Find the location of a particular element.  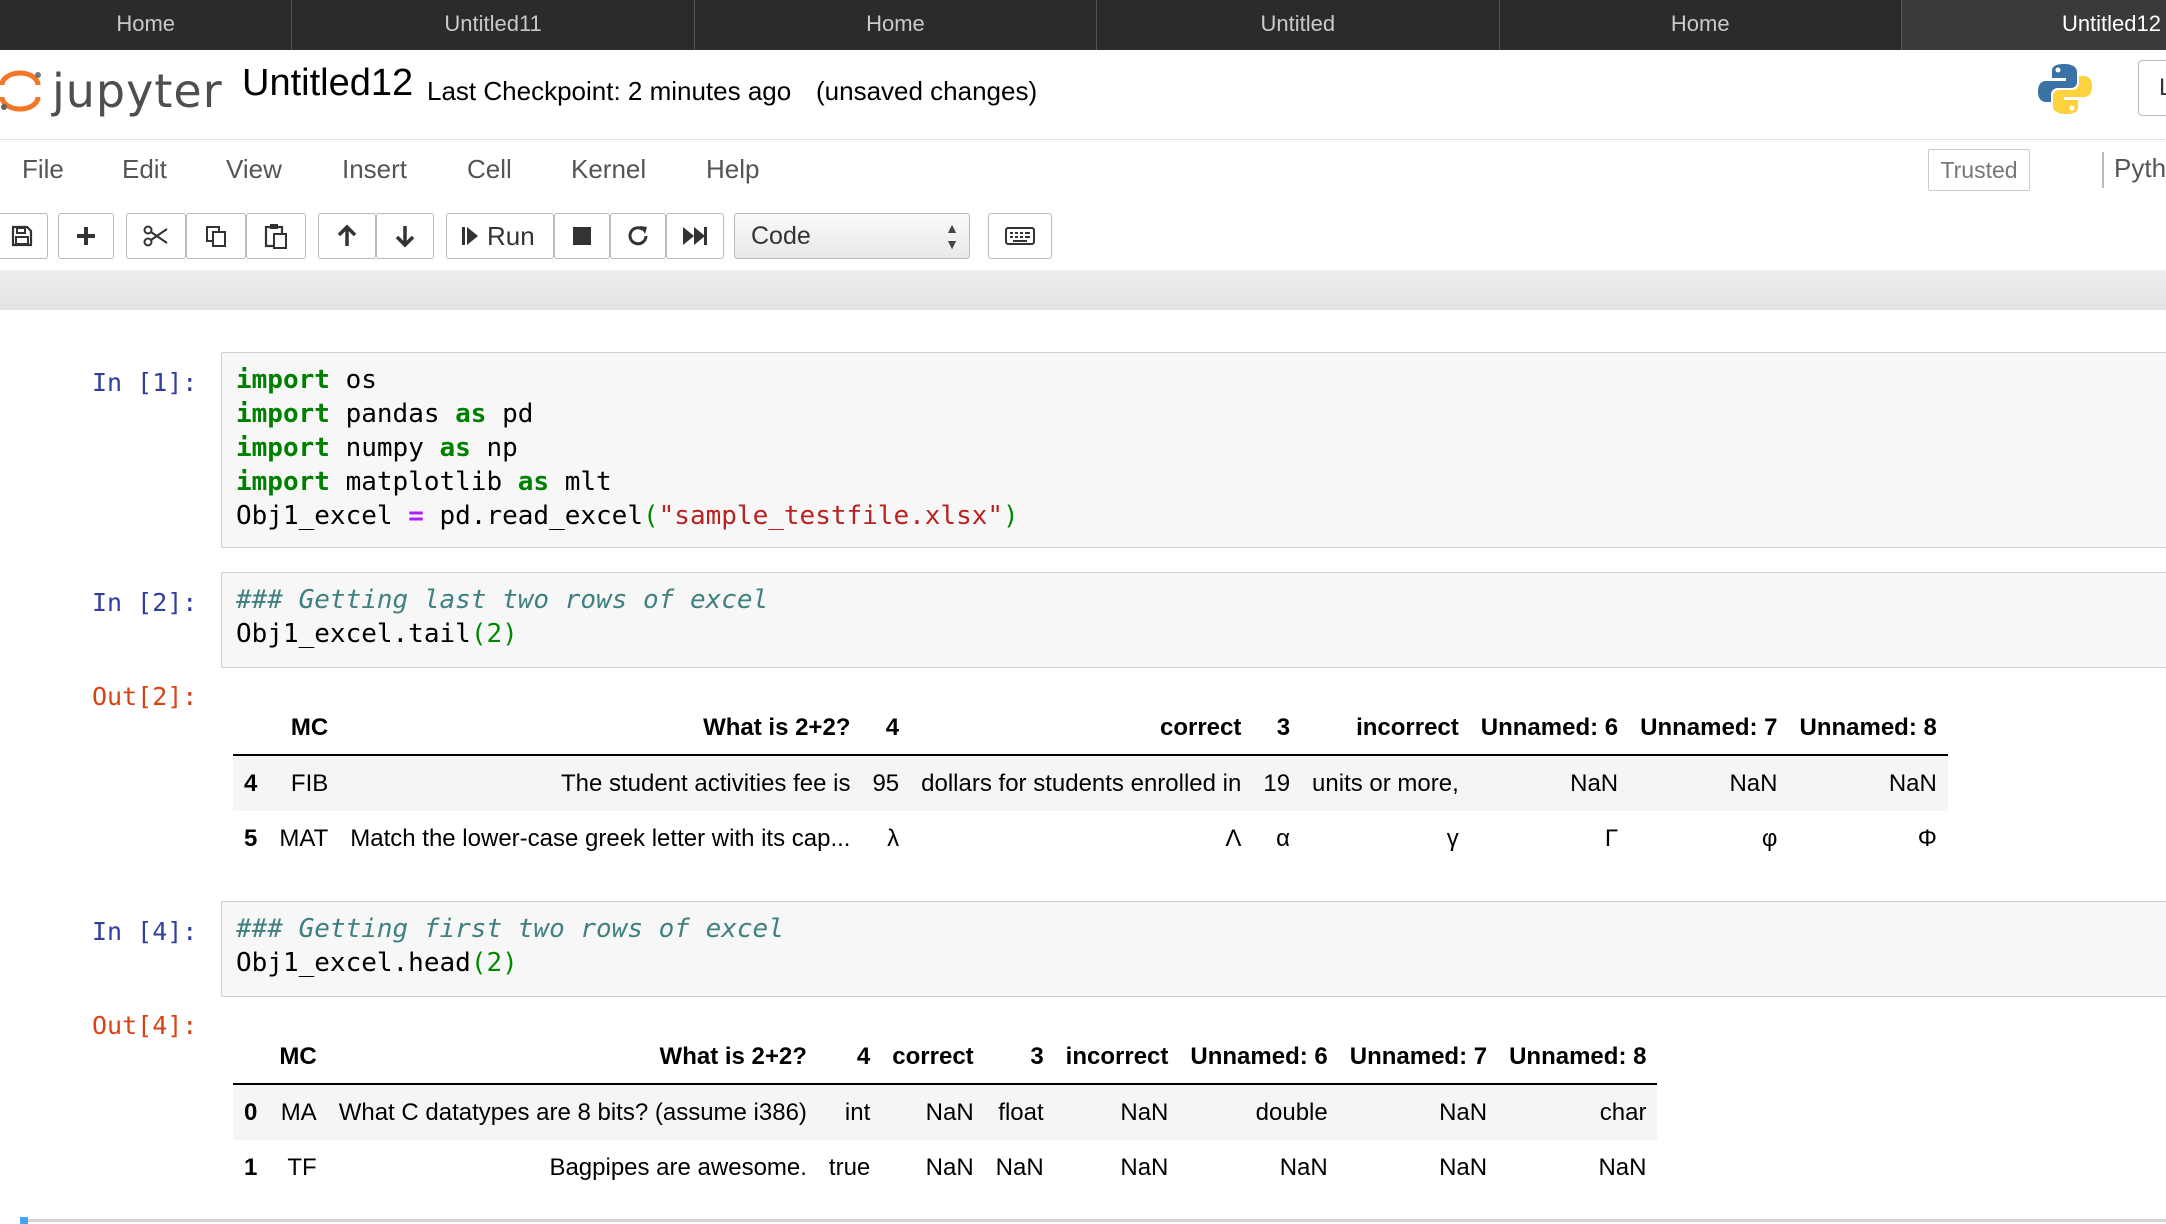

browser-tab-home-2: Home is located at coordinates (896, 25).